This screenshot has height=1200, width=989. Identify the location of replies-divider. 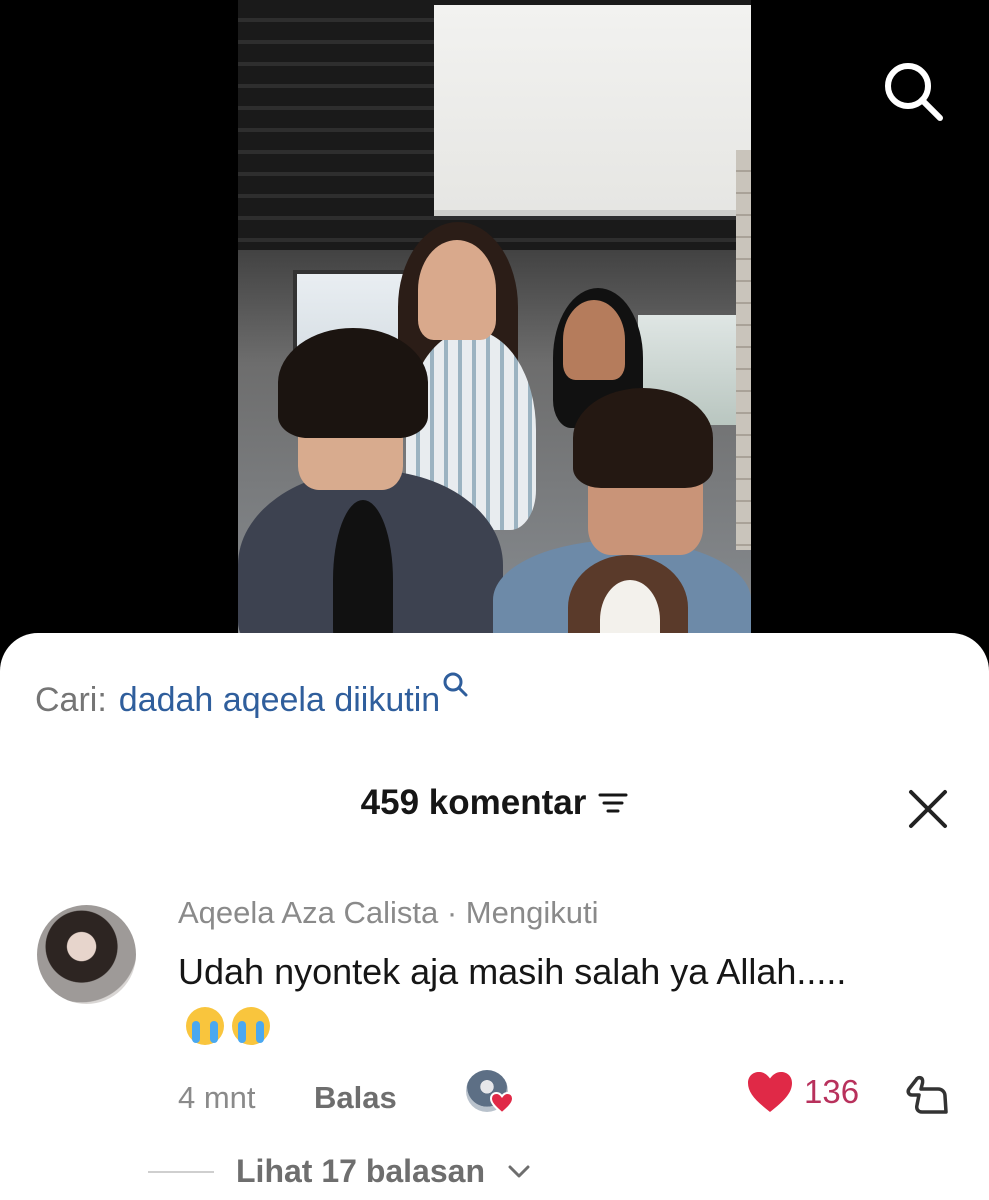
(181, 1171).